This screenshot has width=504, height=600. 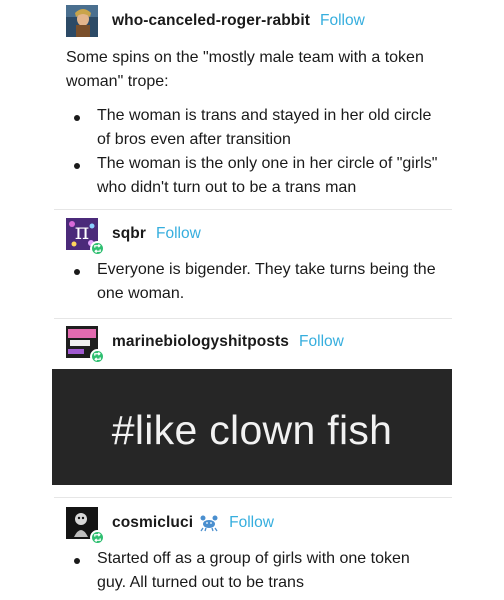 I want to click on username: sqbr, so click(x=129, y=234).